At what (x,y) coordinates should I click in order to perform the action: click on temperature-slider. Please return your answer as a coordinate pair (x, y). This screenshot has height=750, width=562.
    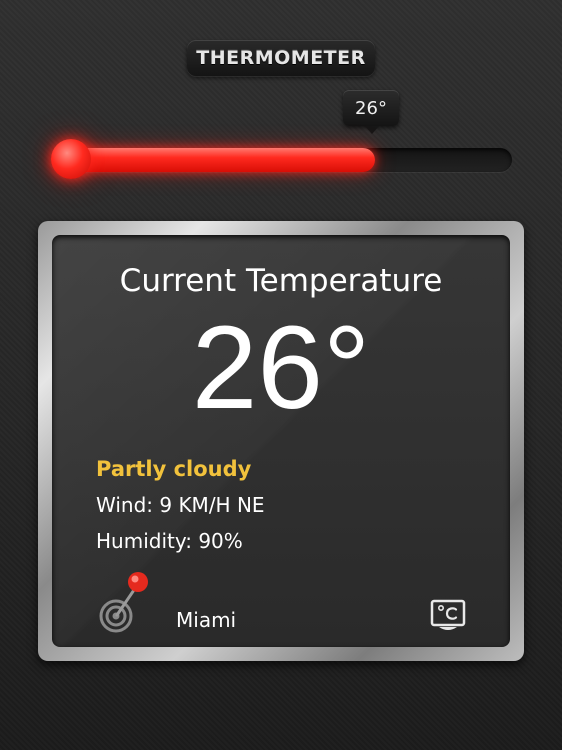
    Looking at the image, I should click on (279, 160).